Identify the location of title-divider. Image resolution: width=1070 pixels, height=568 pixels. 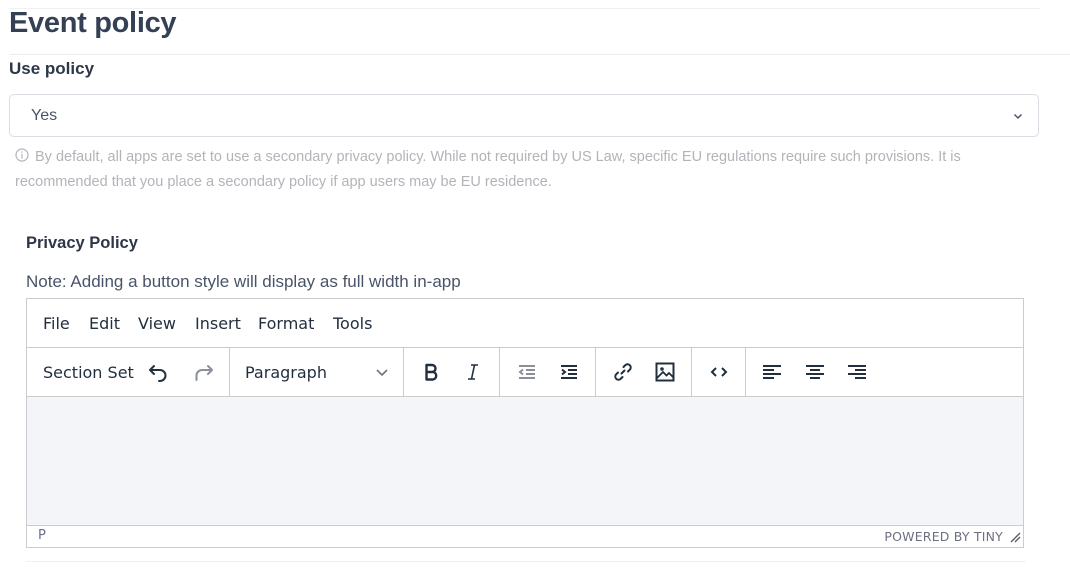
(540, 54).